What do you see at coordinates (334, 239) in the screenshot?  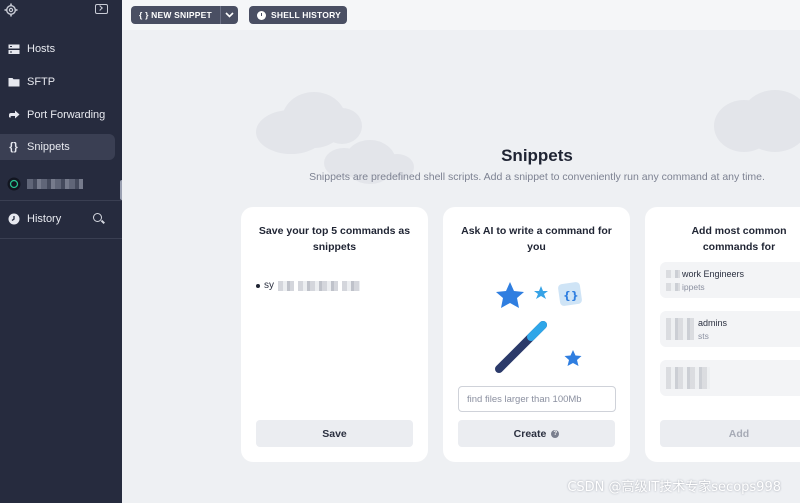 I see `card-title: Save your top 5 commands as snippets` at bounding box center [334, 239].